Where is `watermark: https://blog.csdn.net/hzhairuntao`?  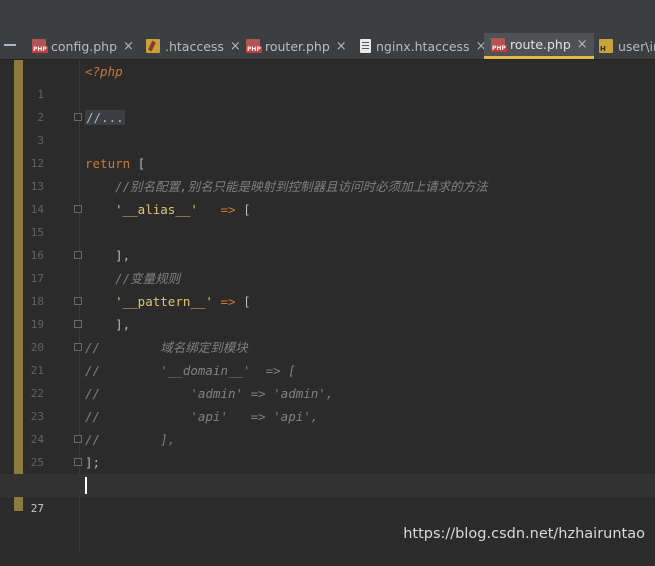 watermark: https://blog.csdn.net/hzhairuntao is located at coordinates (524, 534).